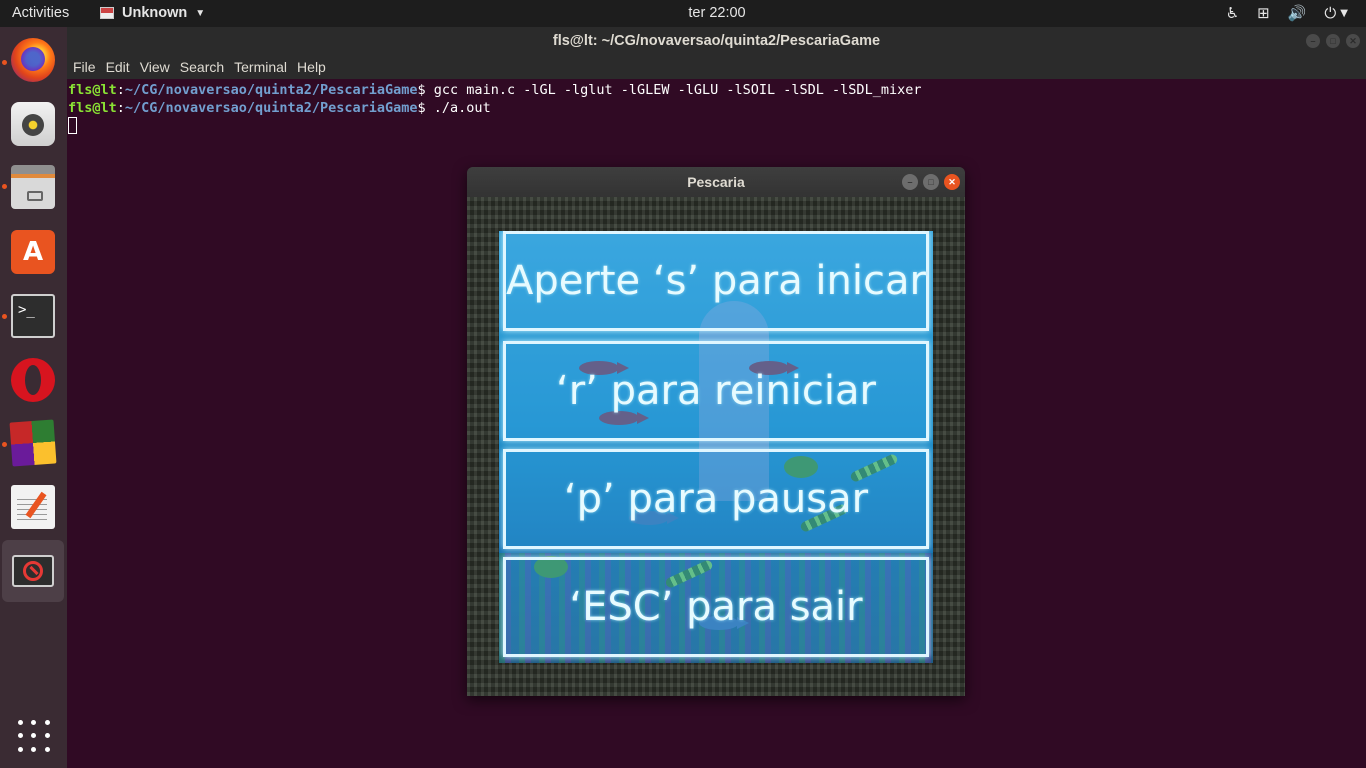  What do you see at coordinates (462, 108) in the screenshot?
I see `command-text: ./a.out` at bounding box center [462, 108].